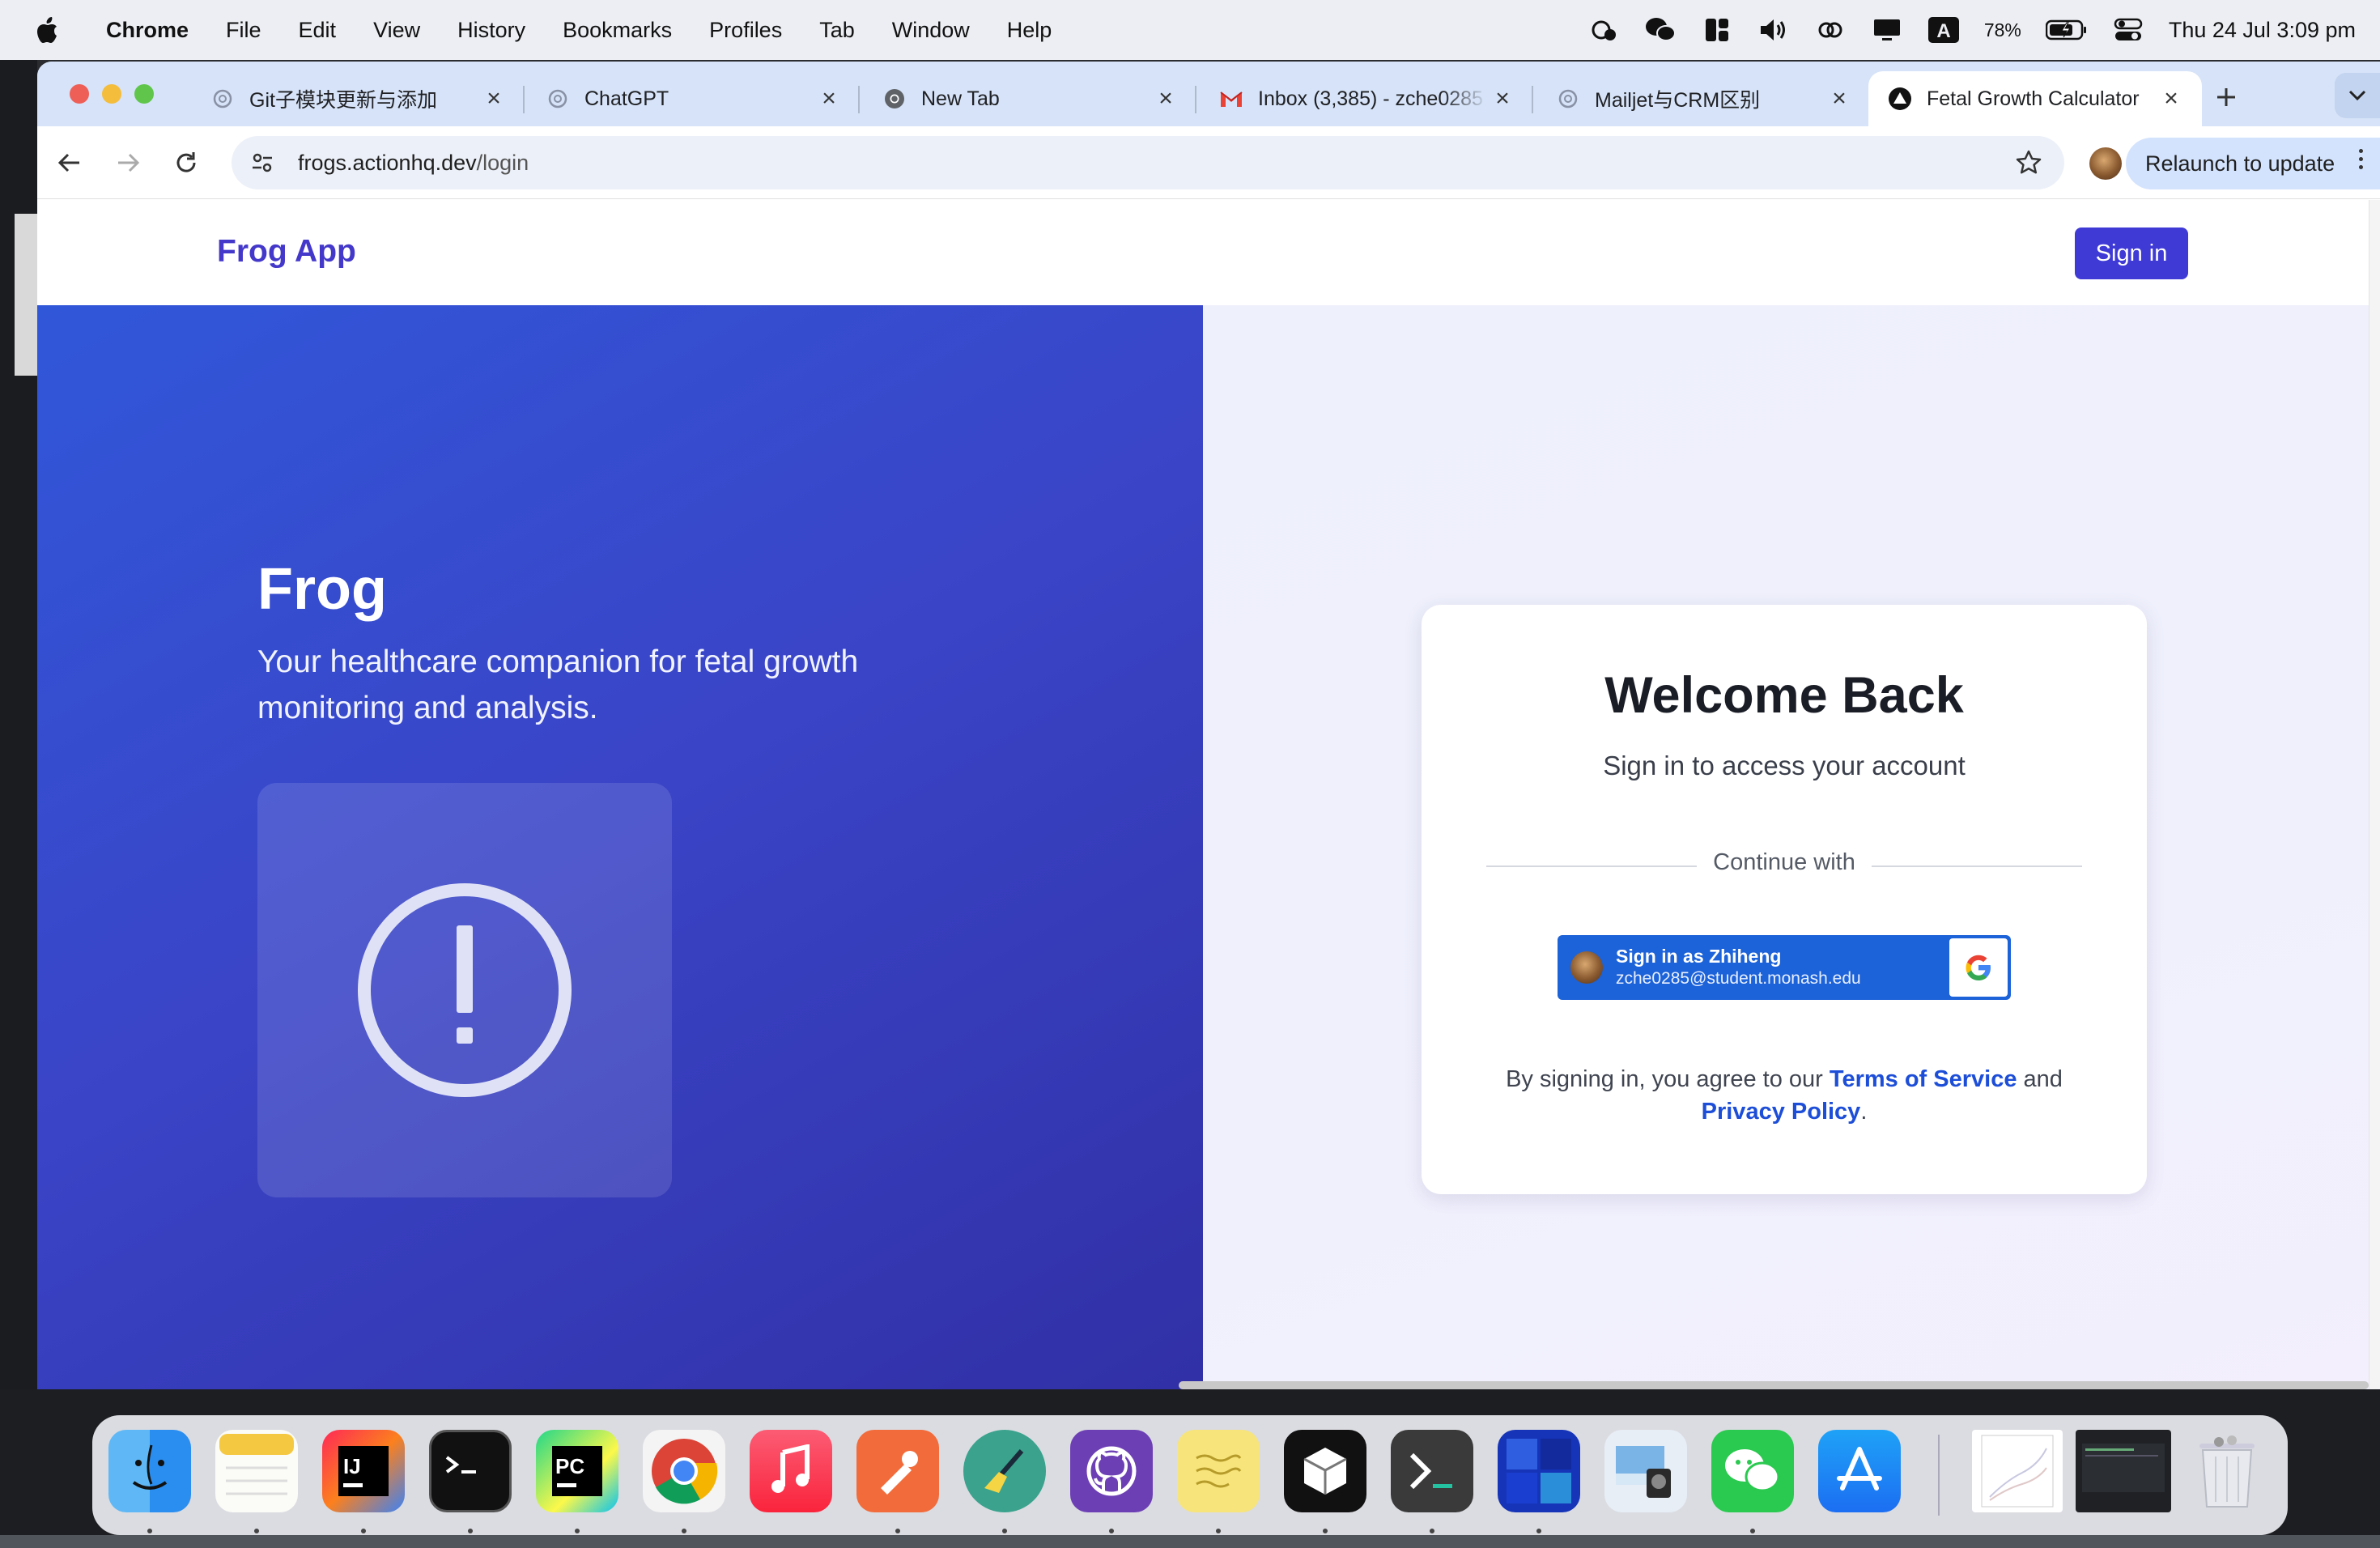 This screenshot has width=2380, height=1548. What do you see at coordinates (187, 162) in the screenshot?
I see `reload-button` at bounding box center [187, 162].